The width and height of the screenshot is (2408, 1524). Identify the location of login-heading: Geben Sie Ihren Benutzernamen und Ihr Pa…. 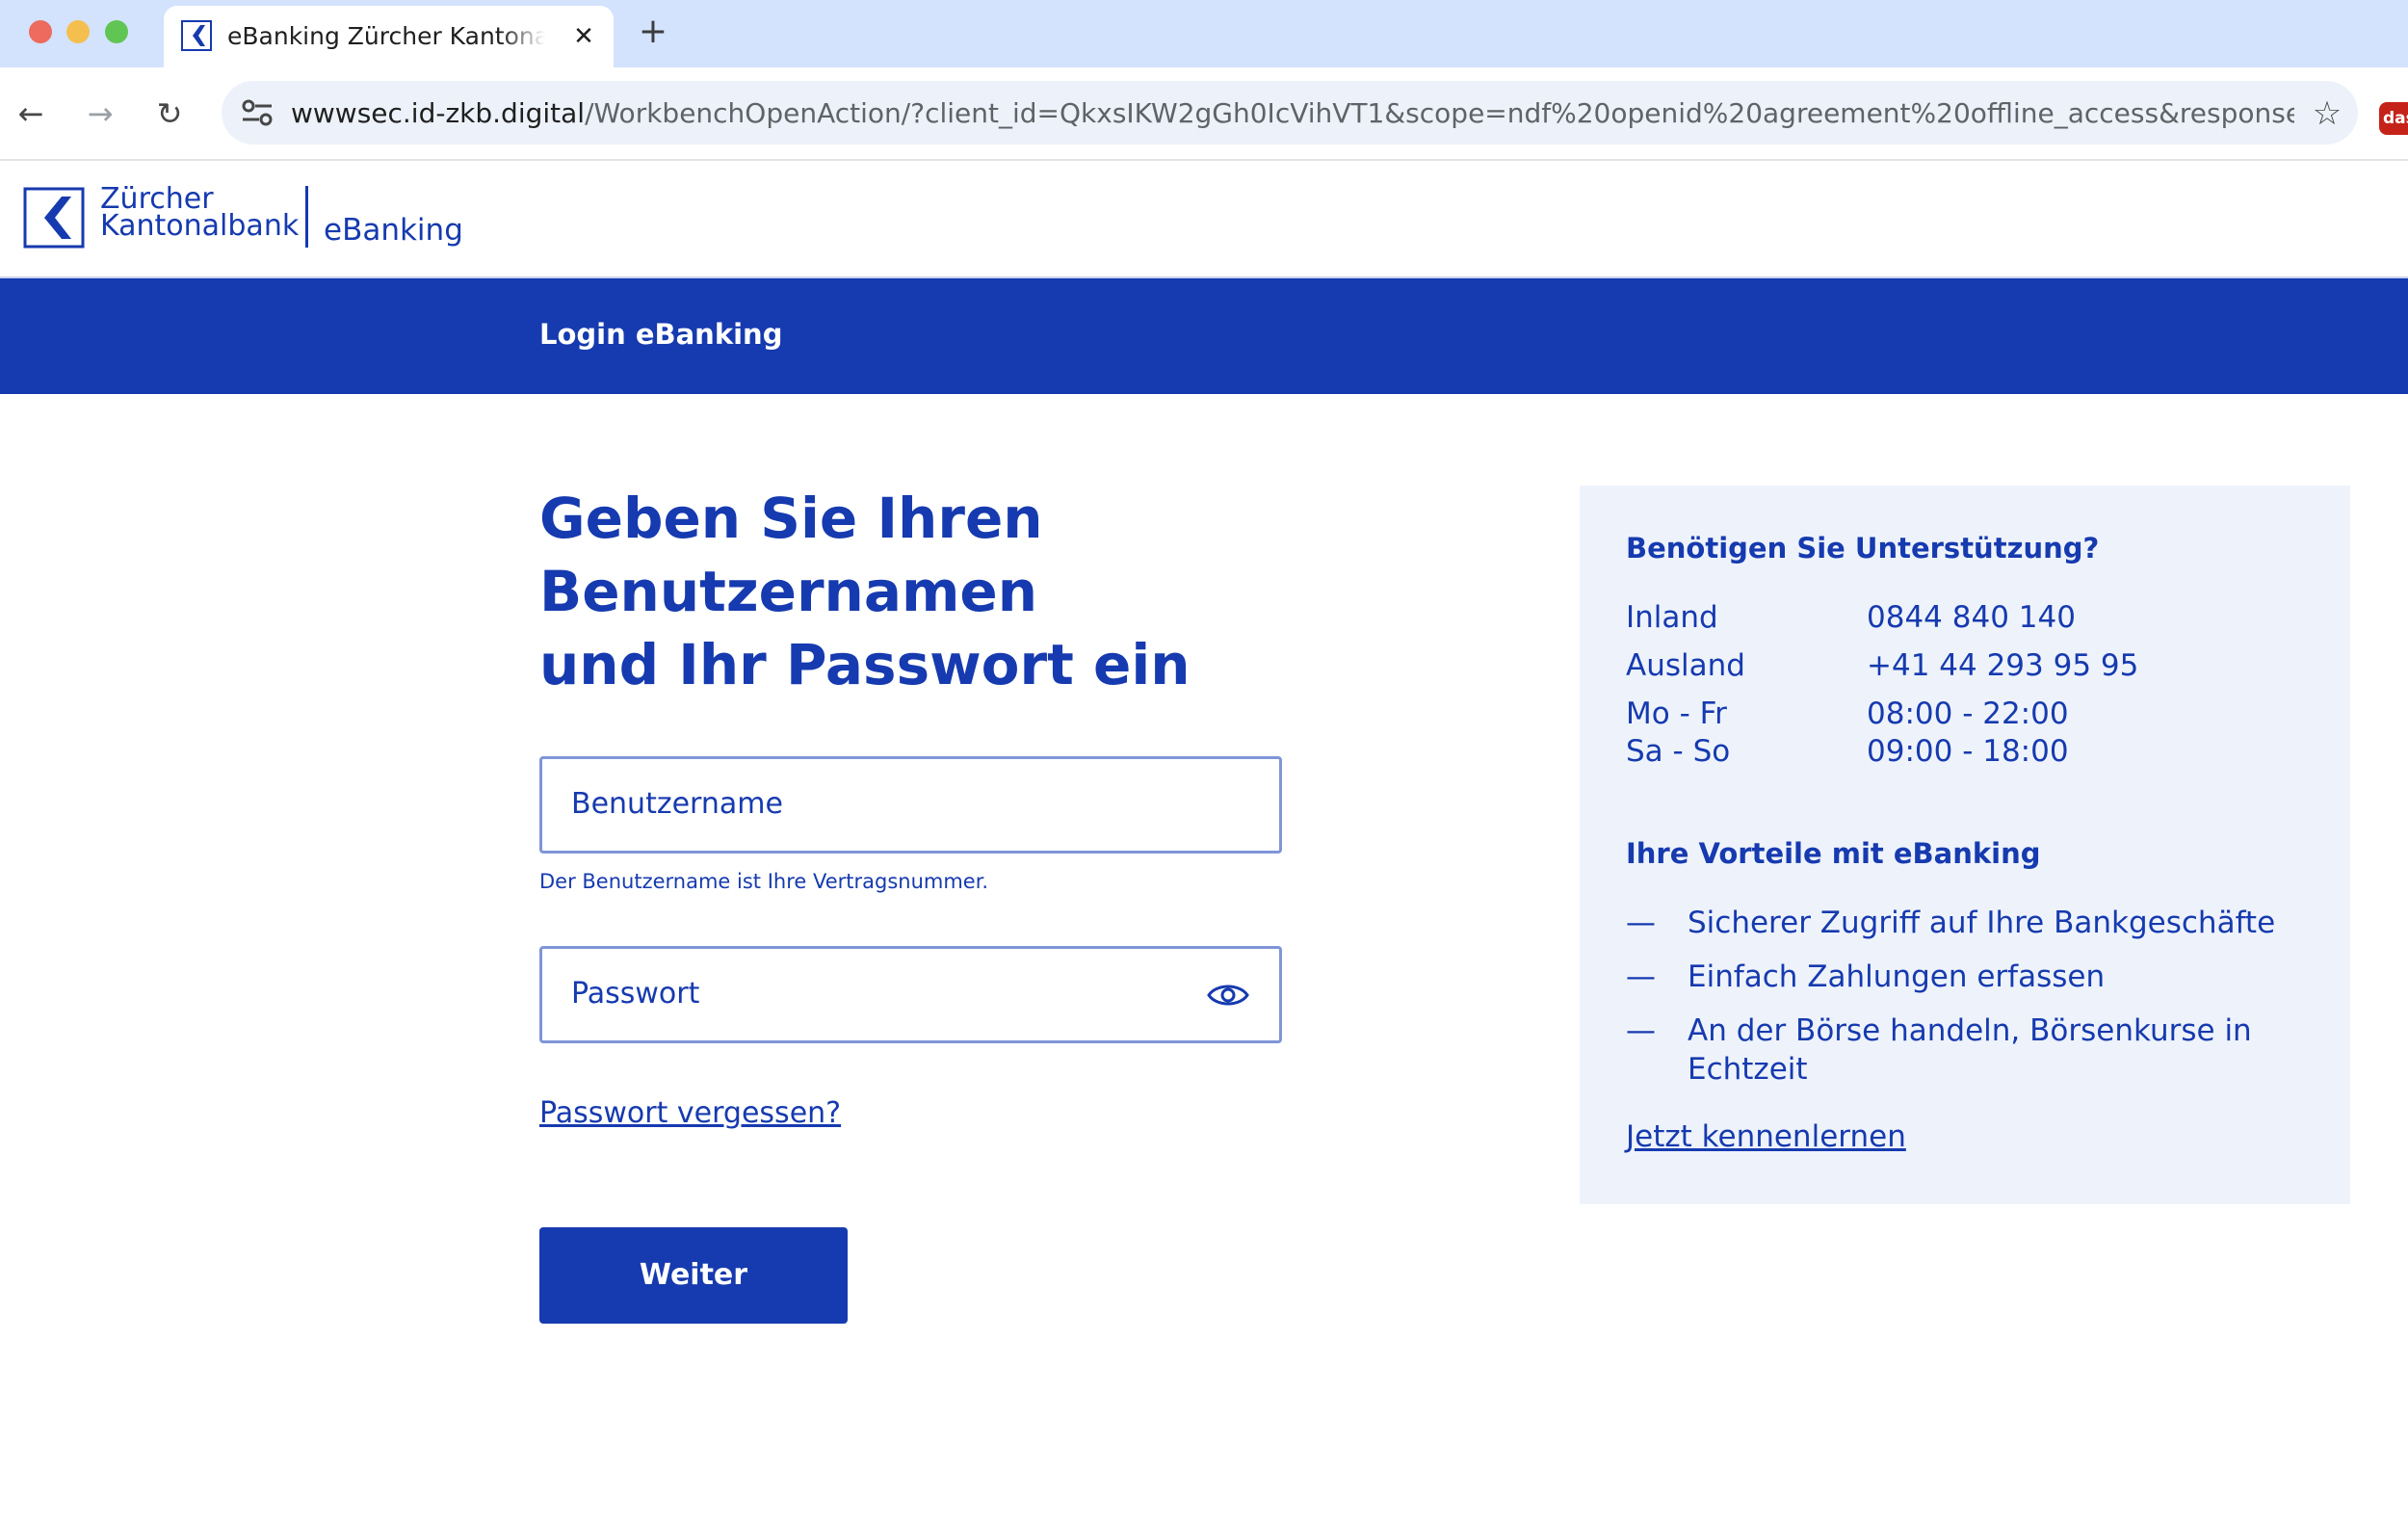
(1040, 591).